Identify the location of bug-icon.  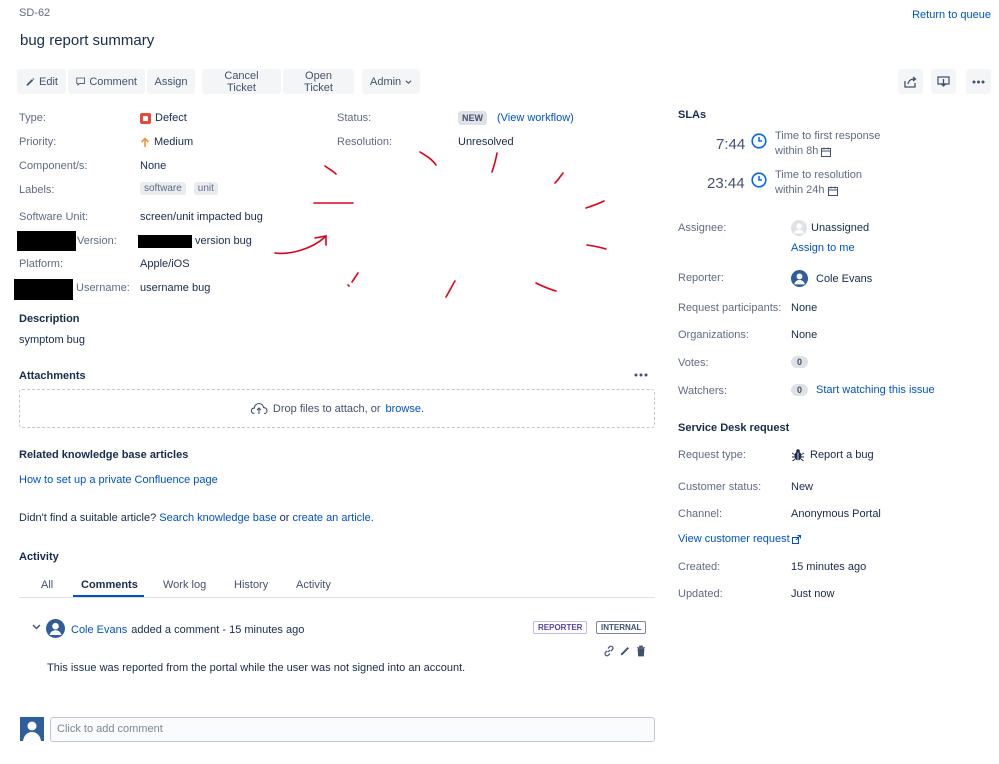
(798, 455).